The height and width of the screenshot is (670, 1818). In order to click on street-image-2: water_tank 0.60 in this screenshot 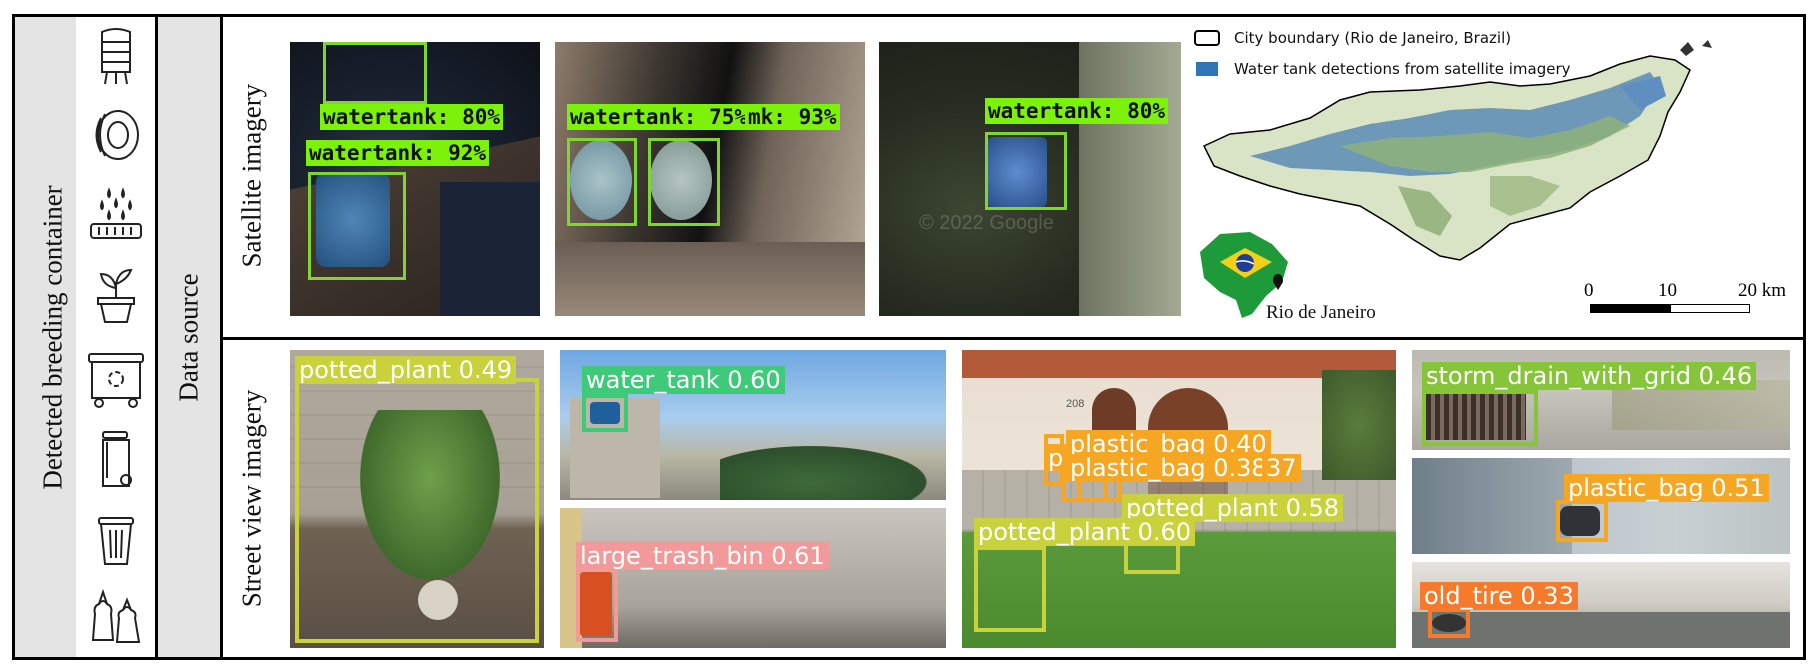, I will do `click(753, 425)`.